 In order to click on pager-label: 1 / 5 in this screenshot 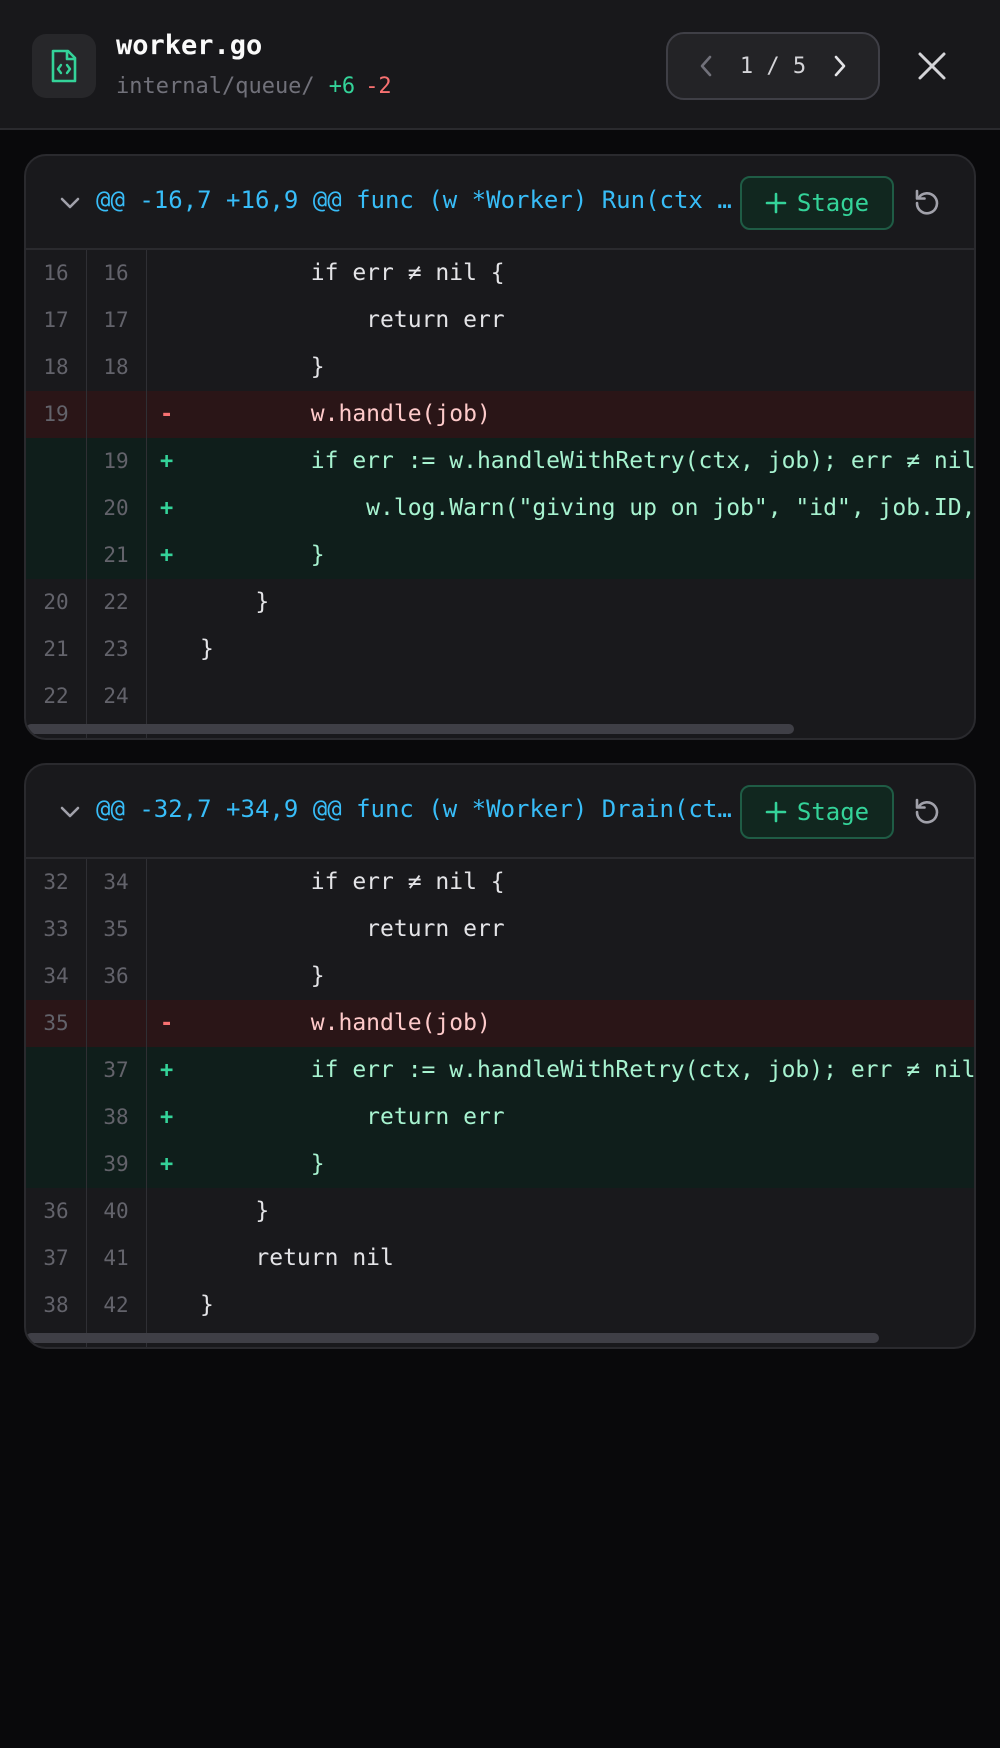, I will do `click(773, 66)`.